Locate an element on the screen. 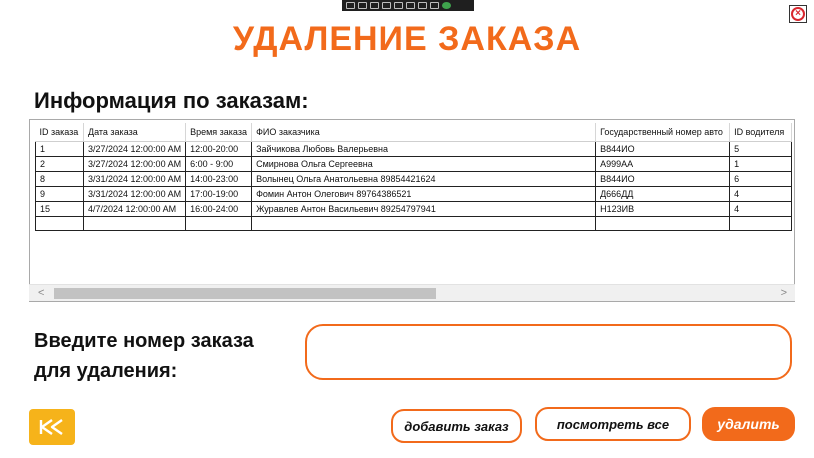 This screenshot has width=814, height=458. rewind-icon is located at coordinates (51, 427).